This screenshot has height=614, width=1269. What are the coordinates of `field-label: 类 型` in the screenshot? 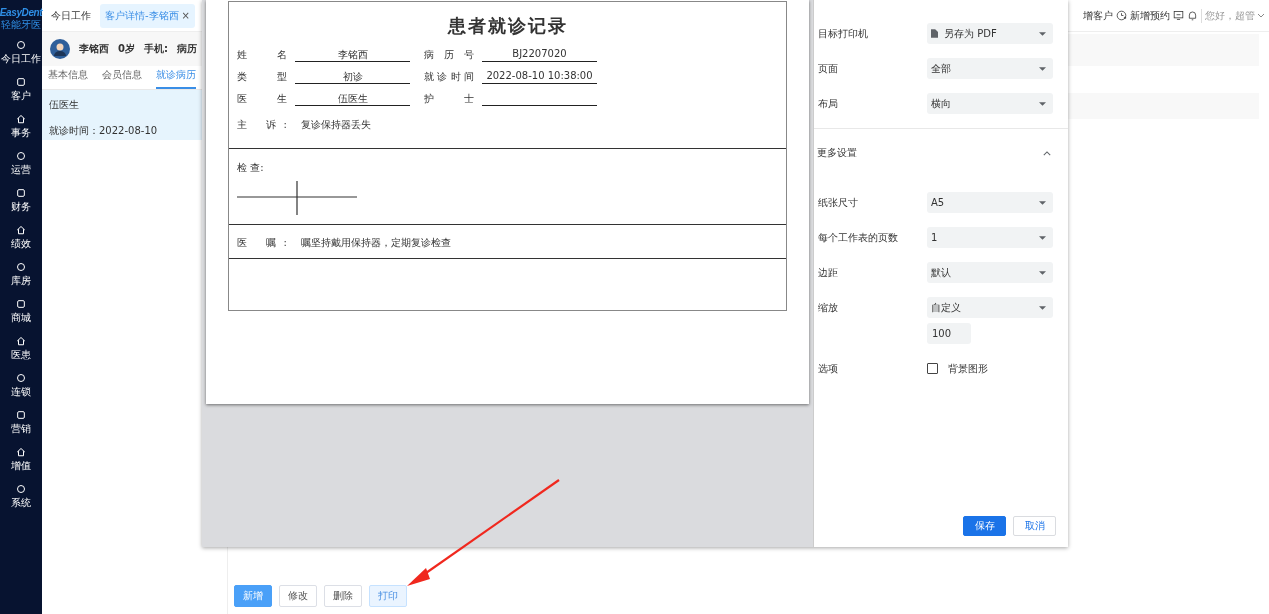 It's located at (262, 77).